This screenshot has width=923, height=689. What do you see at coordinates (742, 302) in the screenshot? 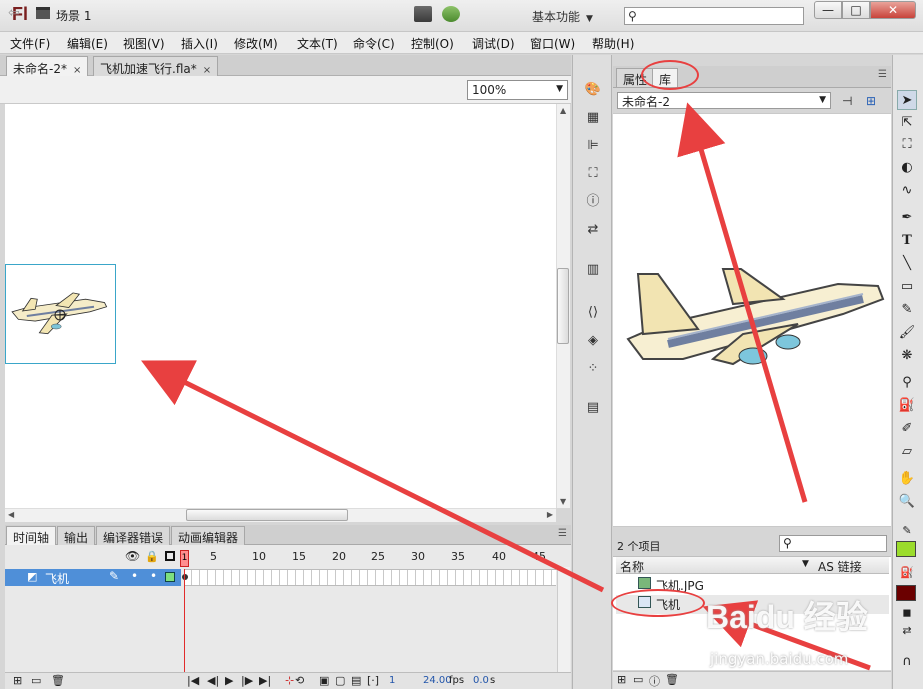
I see `arrow-to-library-tab` at bounding box center [742, 302].